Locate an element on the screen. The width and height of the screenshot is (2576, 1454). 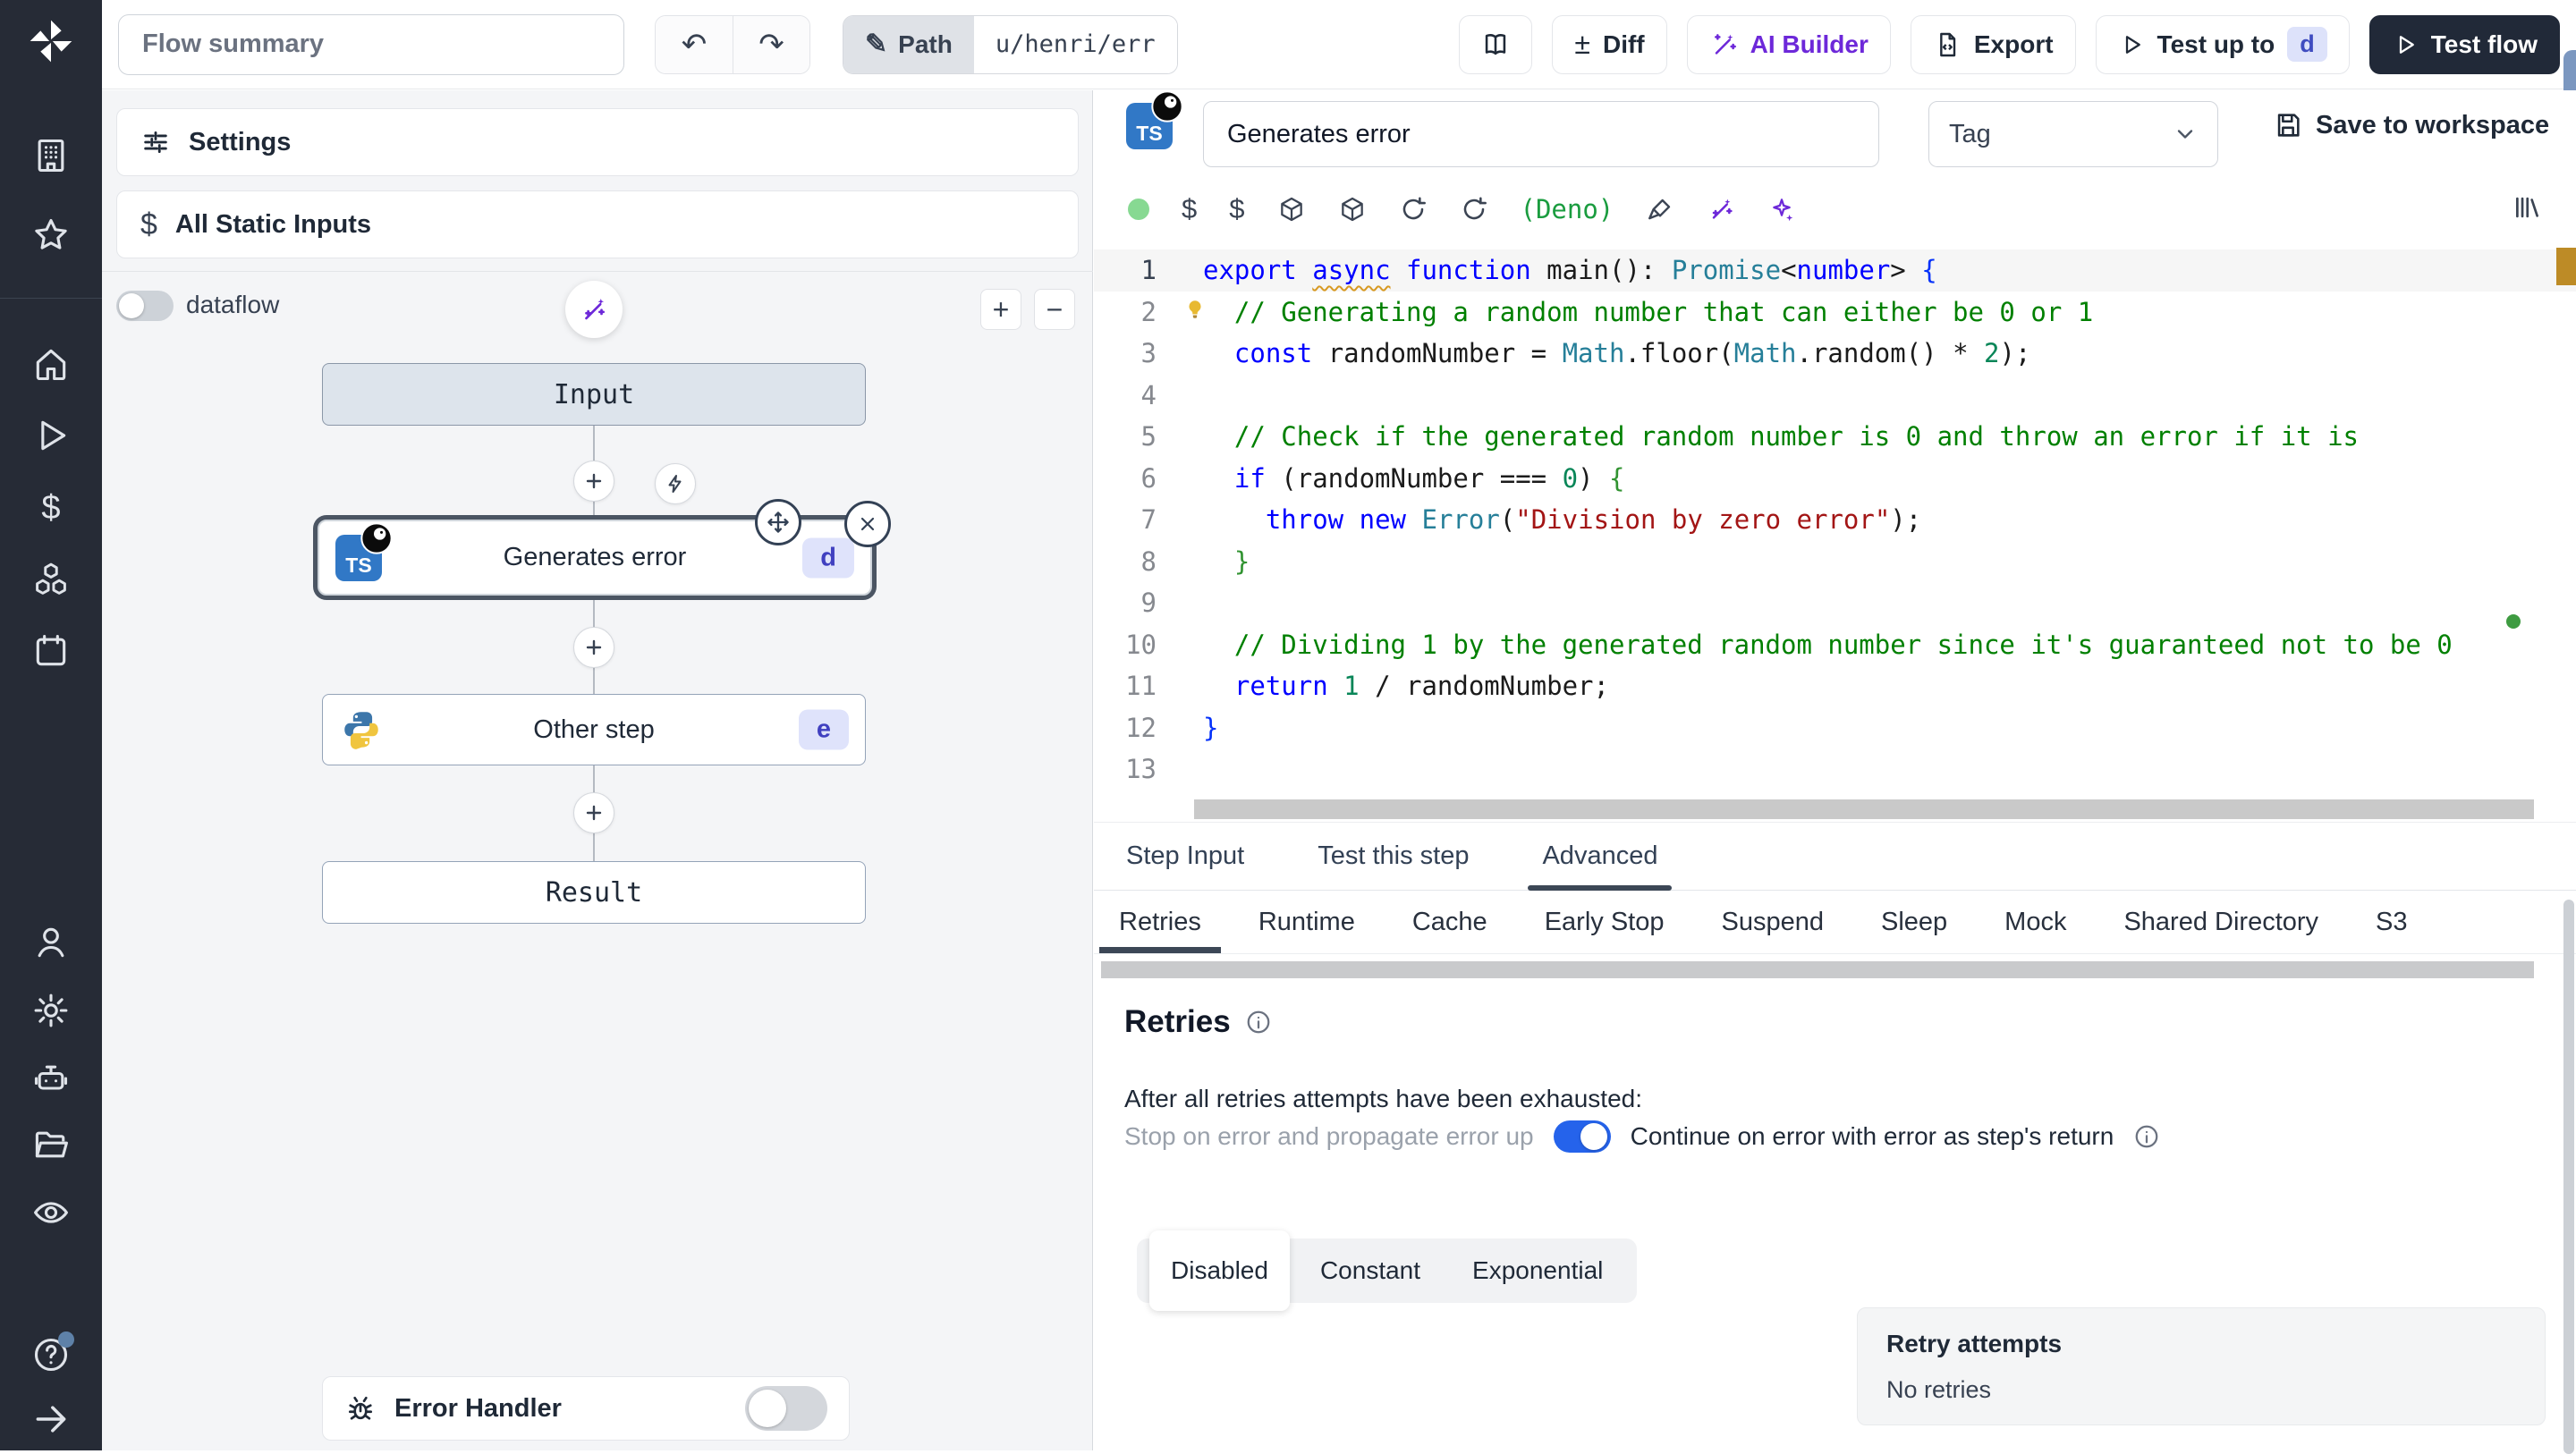
subtab-retries: Retries is located at coordinates (1160, 923).